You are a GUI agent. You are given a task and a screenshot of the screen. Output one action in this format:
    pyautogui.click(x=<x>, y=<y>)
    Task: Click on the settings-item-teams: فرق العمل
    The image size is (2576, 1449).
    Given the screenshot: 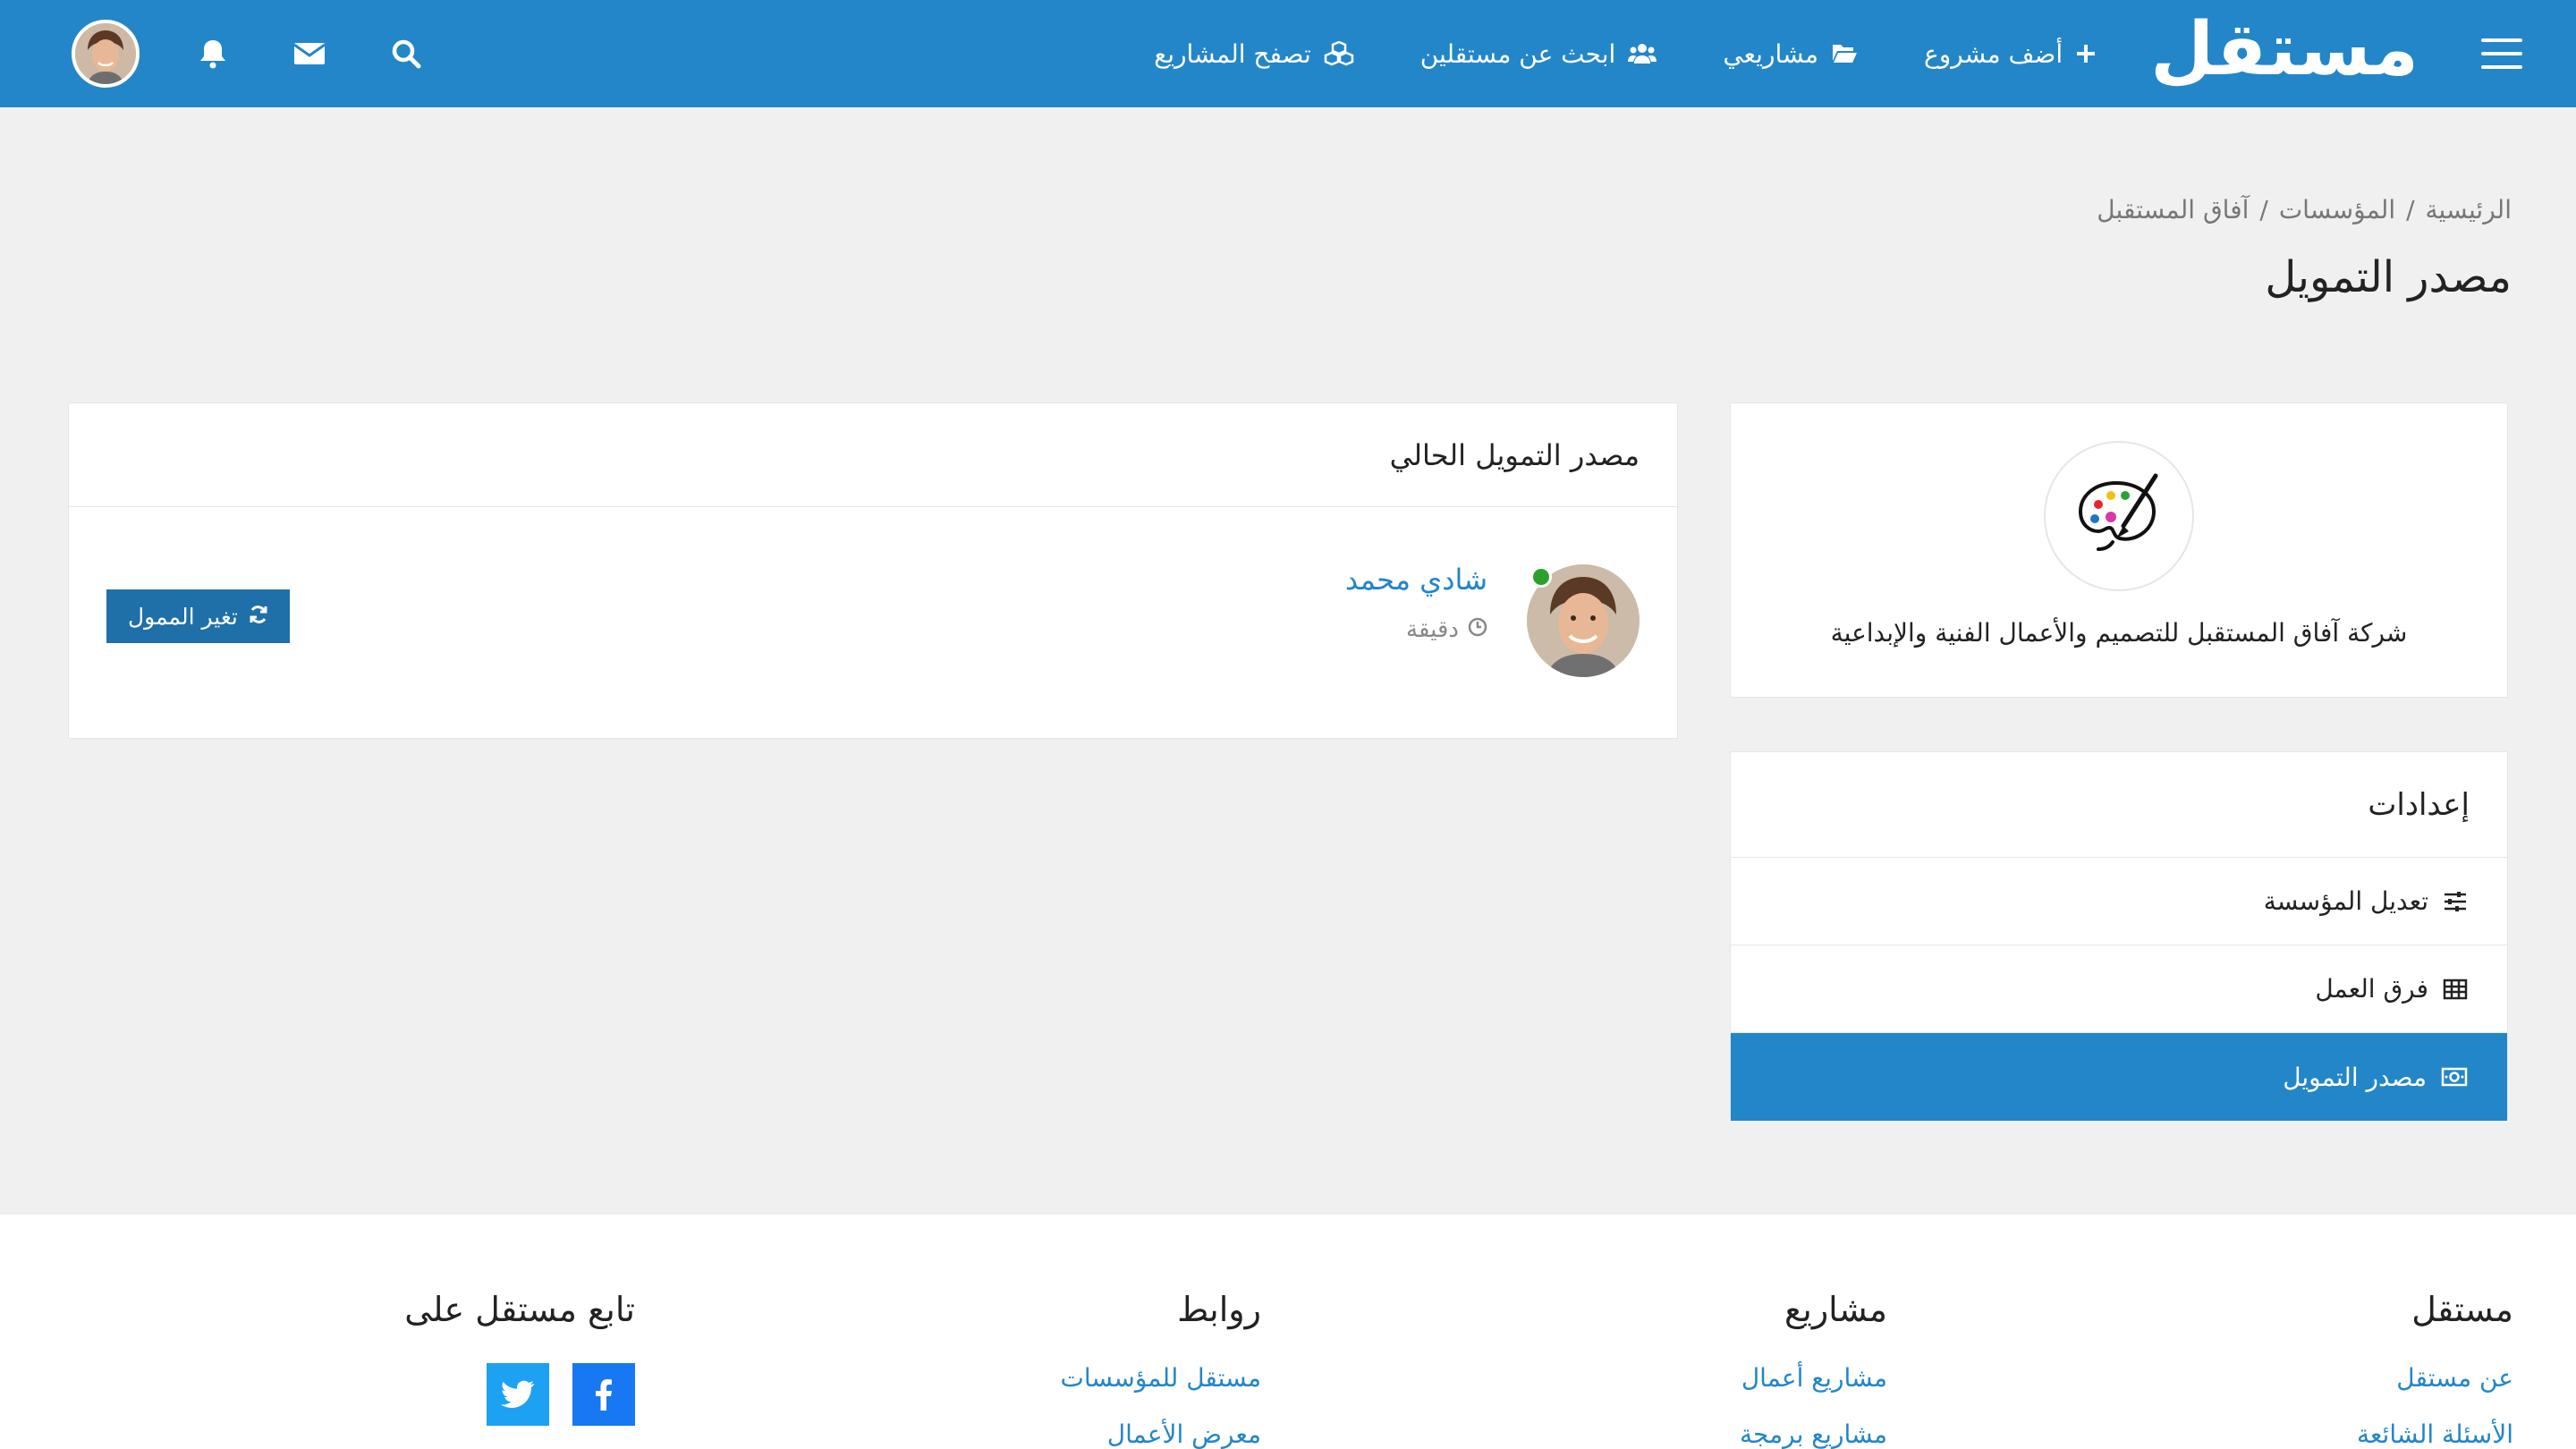 What is the action you would take?
    pyautogui.click(x=2119, y=989)
    